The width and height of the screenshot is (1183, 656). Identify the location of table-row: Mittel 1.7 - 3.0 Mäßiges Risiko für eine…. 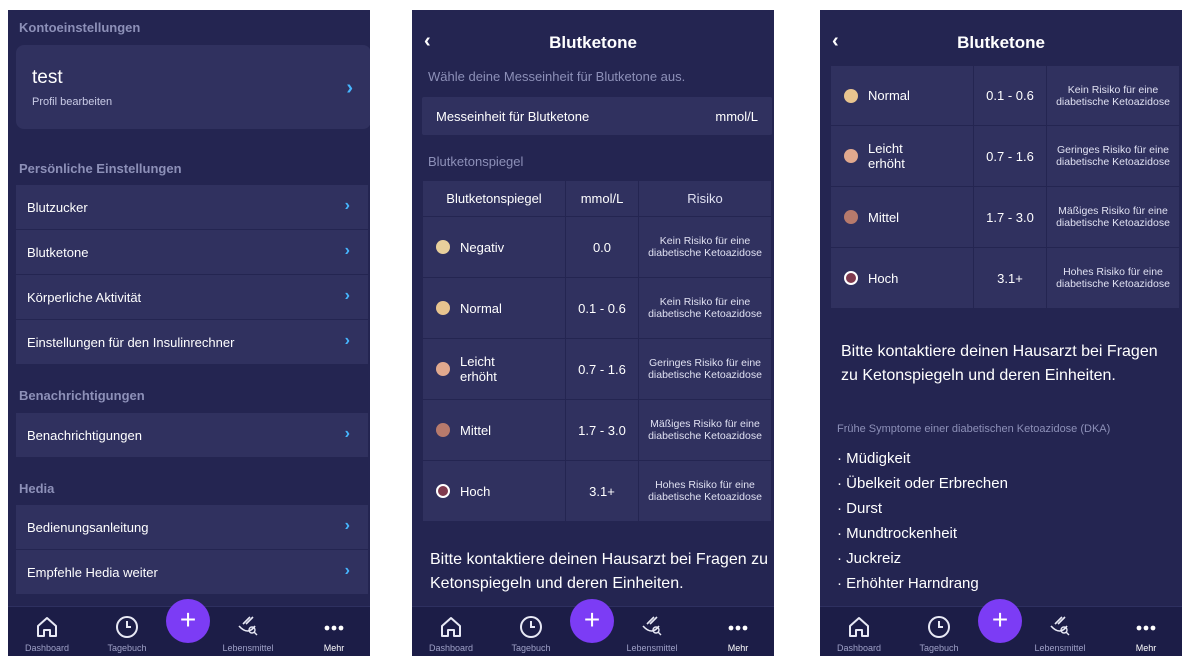
(597, 430).